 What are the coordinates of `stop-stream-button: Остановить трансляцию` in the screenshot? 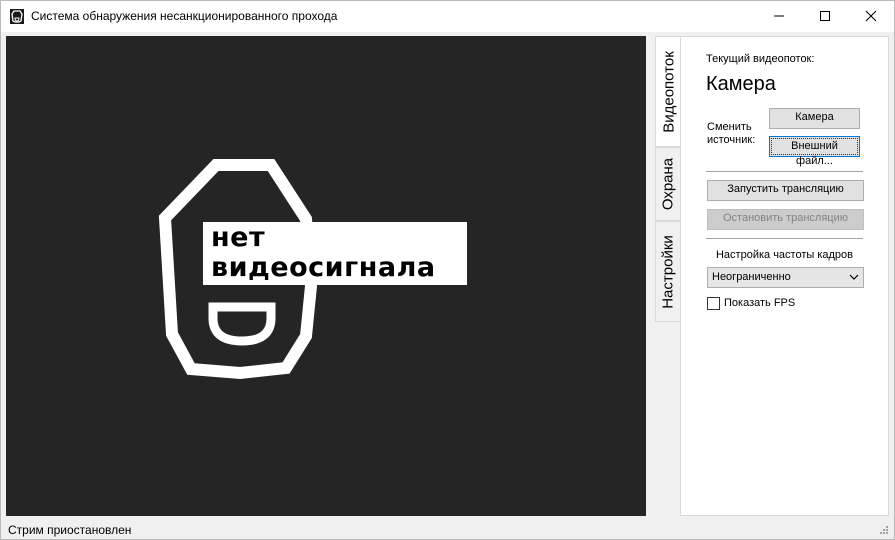 It's located at (785, 219).